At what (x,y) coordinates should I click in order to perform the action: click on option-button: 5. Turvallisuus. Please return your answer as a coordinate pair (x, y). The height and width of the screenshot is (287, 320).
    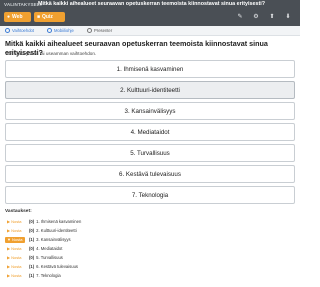
    Looking at the image, I should click on (150, 153).